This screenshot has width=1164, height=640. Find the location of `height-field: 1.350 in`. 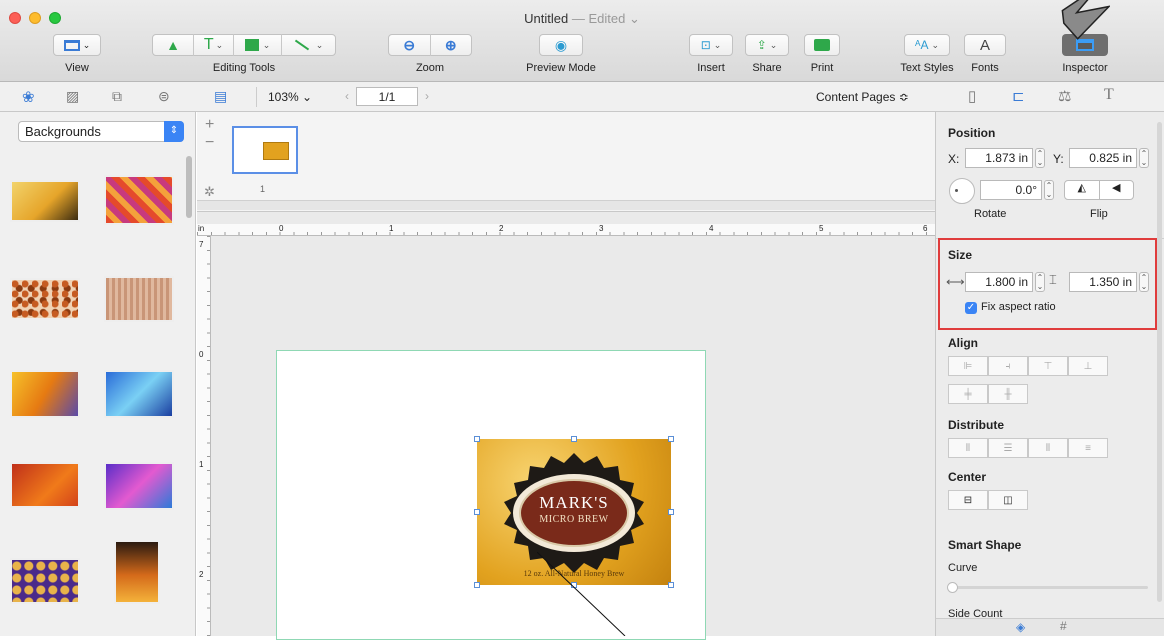

height-field: 1.350 in is located at coordinates (1103, 282).